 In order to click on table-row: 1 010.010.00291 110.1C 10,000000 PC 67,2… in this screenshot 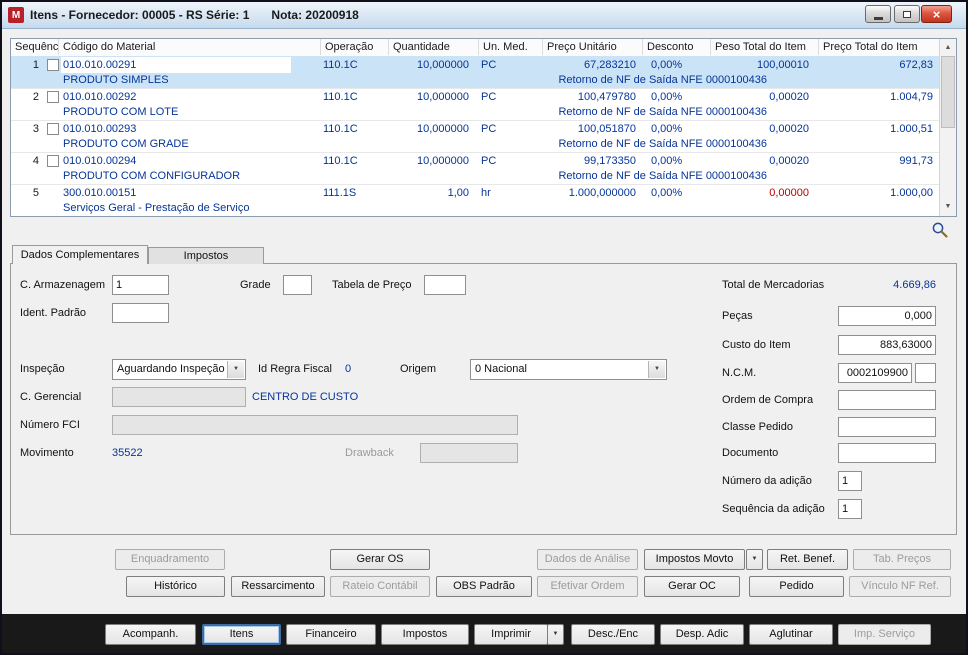, I will do `click(475, 72)`.